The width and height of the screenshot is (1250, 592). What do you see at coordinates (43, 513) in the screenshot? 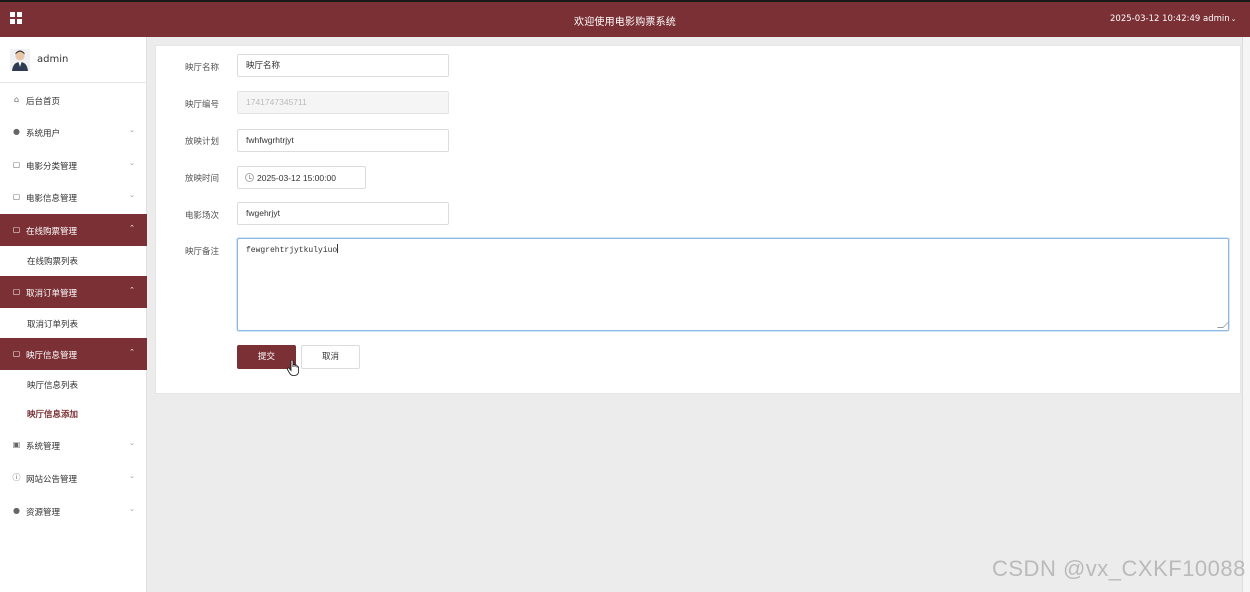
I see `sidebar-item-label: 资源管理` at bounding box center [43, 513].